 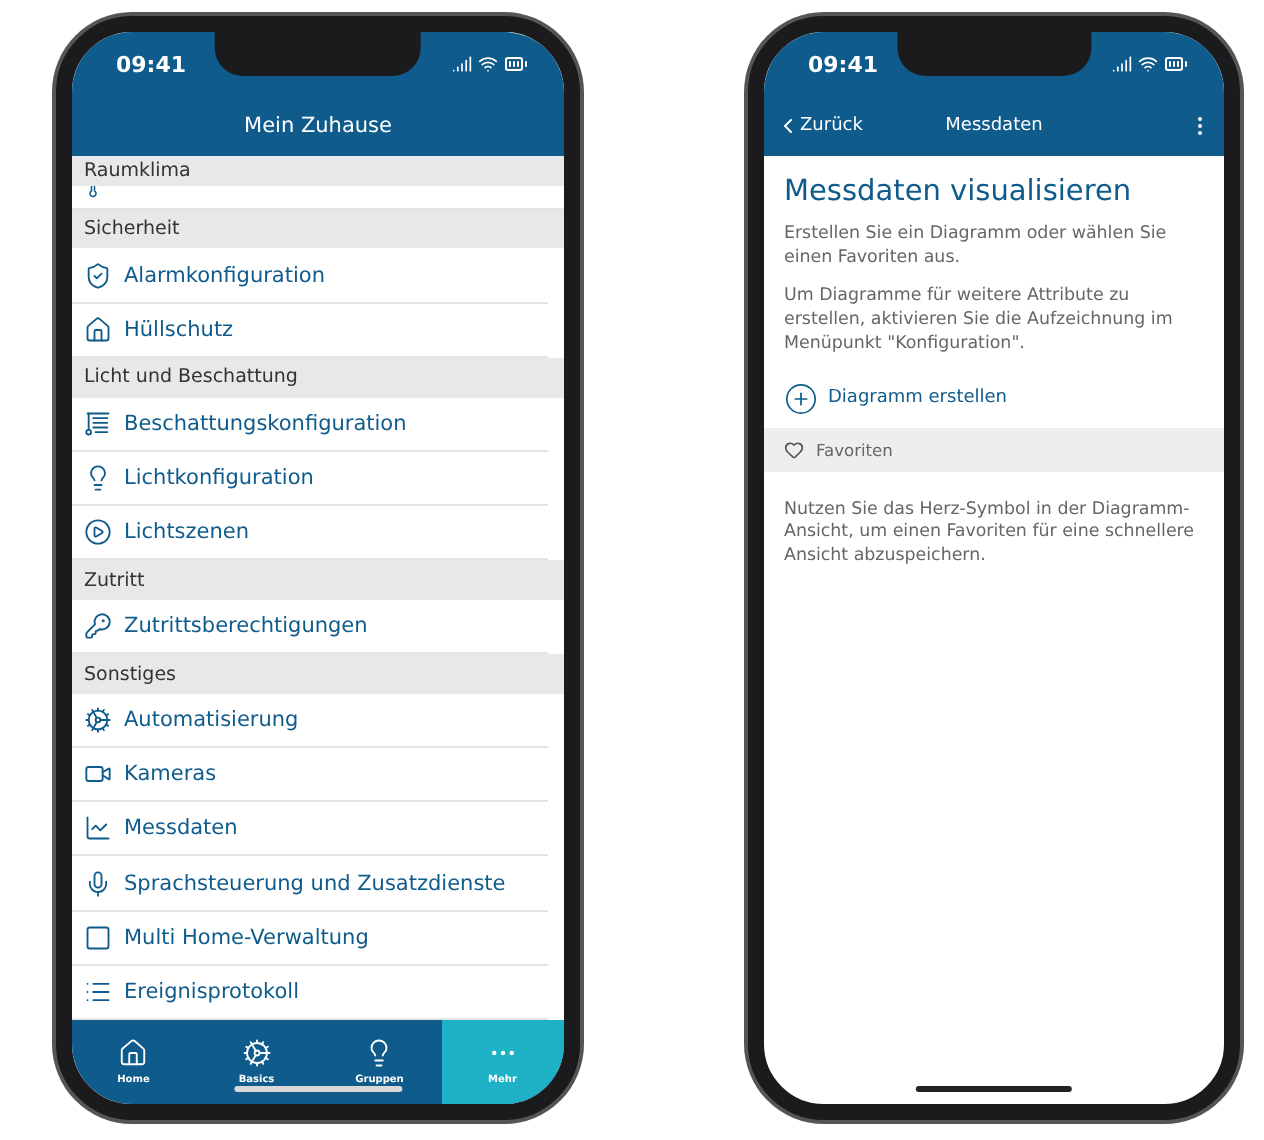 What do you see at coordinates (310, 938) in the screenshot?
I see `menu-item: Multi Home-Verwaltung` at bounding box center [310, 938].